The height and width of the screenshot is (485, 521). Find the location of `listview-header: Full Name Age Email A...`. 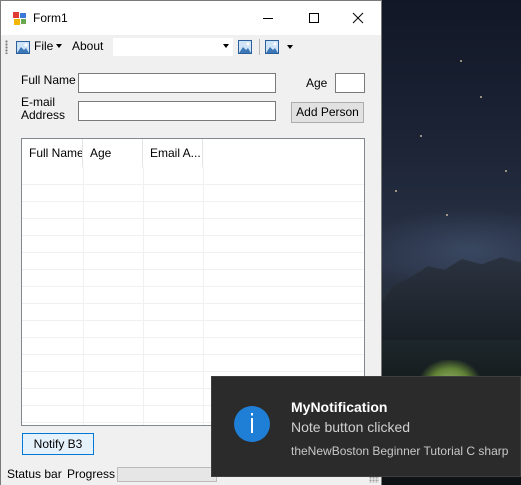

listview-header: Full Name Age Email A... is located at coordinates (193, 153).